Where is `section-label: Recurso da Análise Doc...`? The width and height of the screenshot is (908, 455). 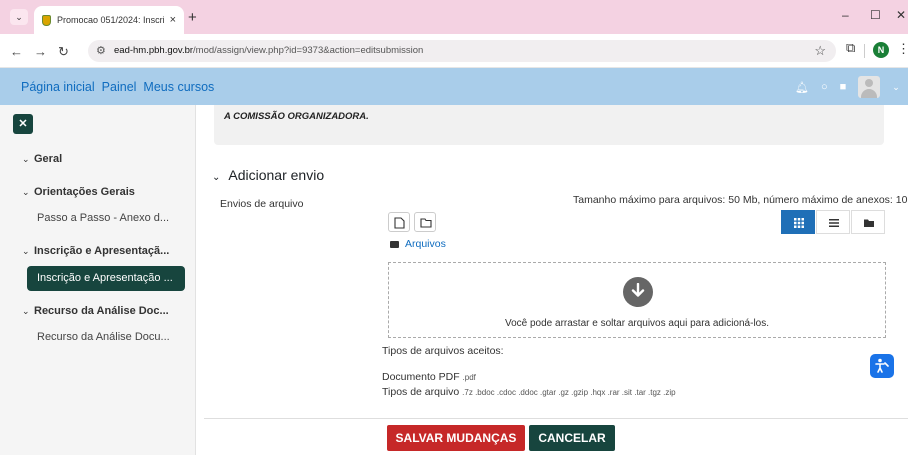 section-label: Recurso da Análise Doc... is located at coordinates (101, 311).